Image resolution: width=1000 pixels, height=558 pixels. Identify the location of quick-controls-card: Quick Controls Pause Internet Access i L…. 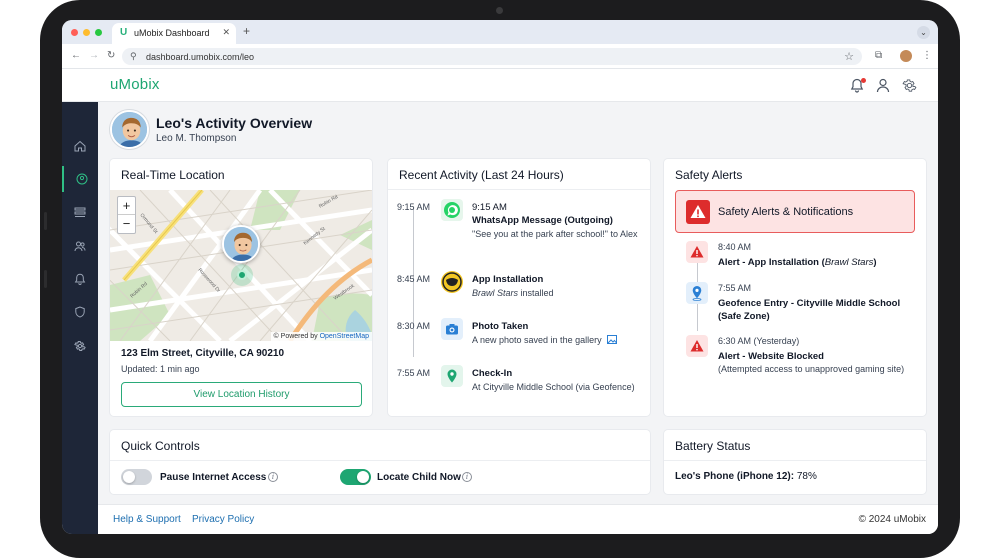
(380, 462).